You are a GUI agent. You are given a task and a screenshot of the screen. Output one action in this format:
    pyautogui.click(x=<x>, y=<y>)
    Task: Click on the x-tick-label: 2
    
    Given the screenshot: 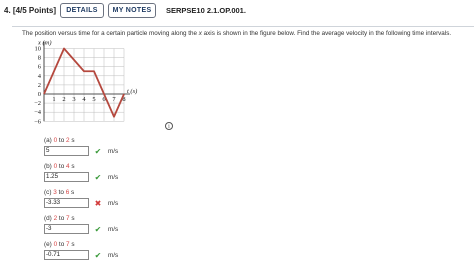 What is the action you would take?
    pyautogui.click(x=63, y=99)
    